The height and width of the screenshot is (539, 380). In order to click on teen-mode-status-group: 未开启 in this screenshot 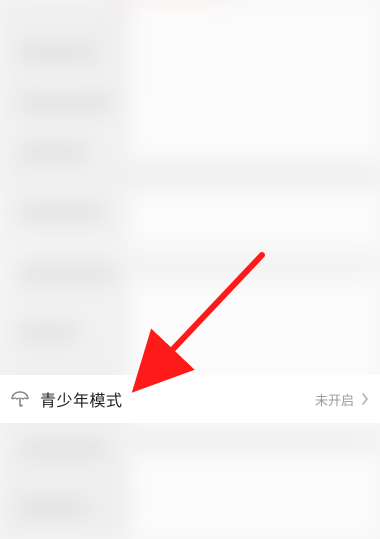, I will do `click(342, 399)`.